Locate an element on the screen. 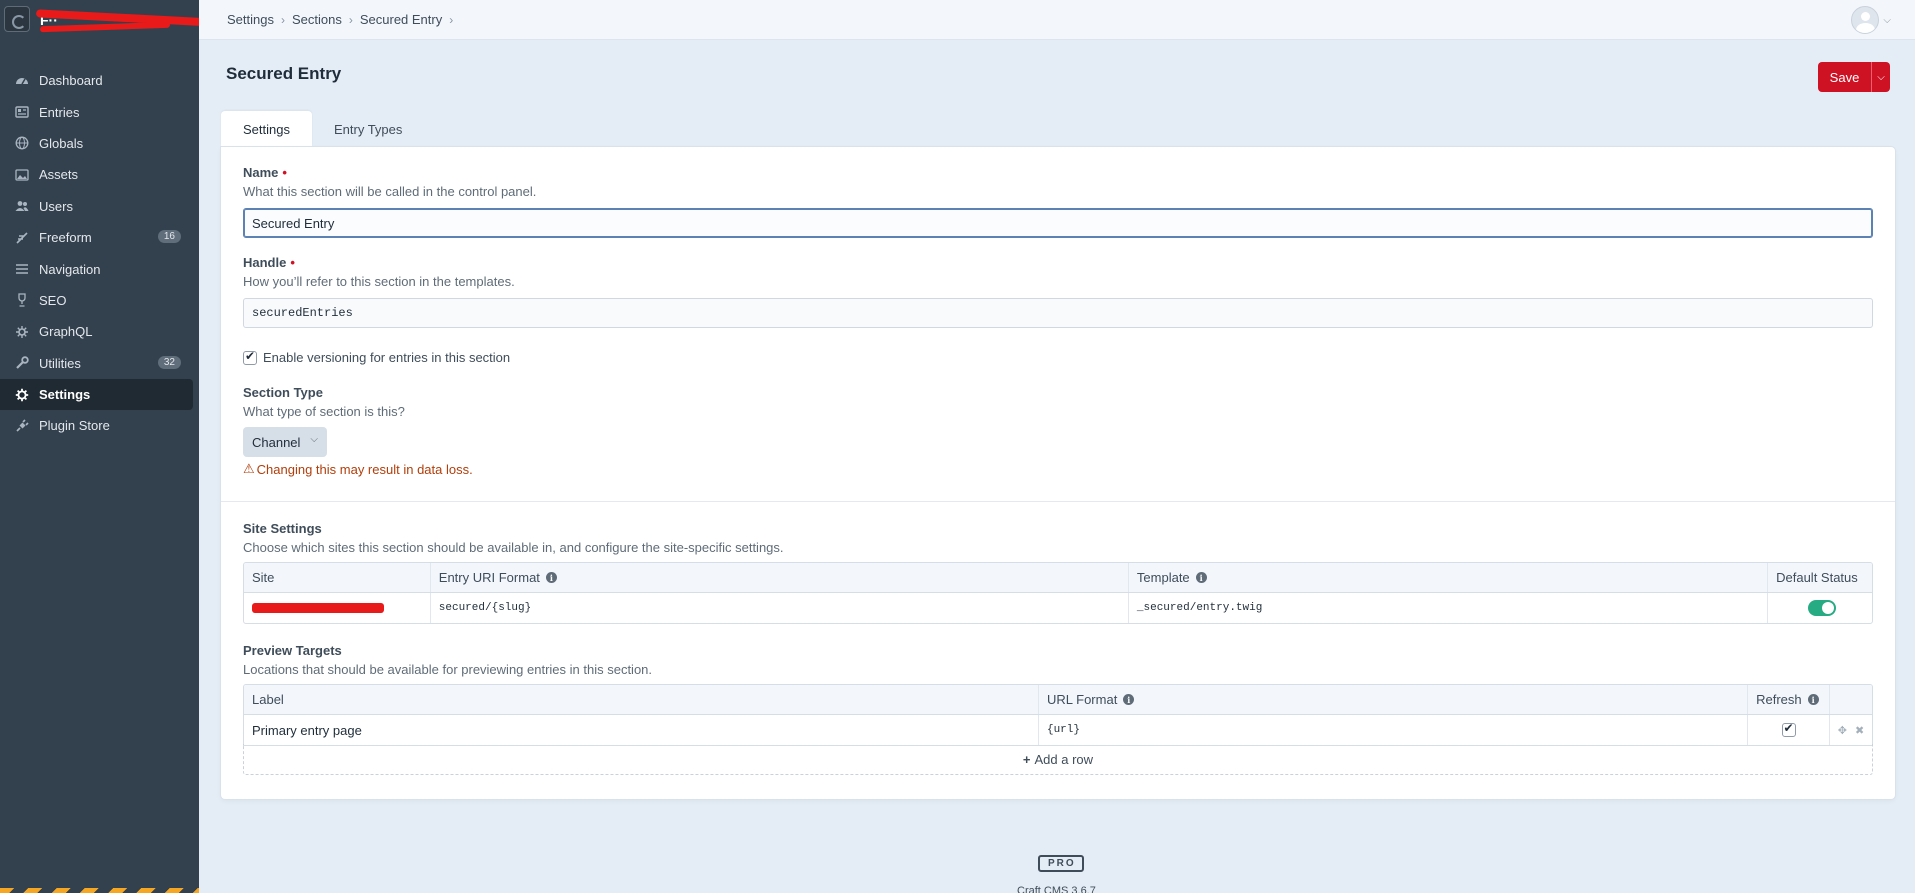  col-refresh: Refresh i is located at coordinates (1789, 699).